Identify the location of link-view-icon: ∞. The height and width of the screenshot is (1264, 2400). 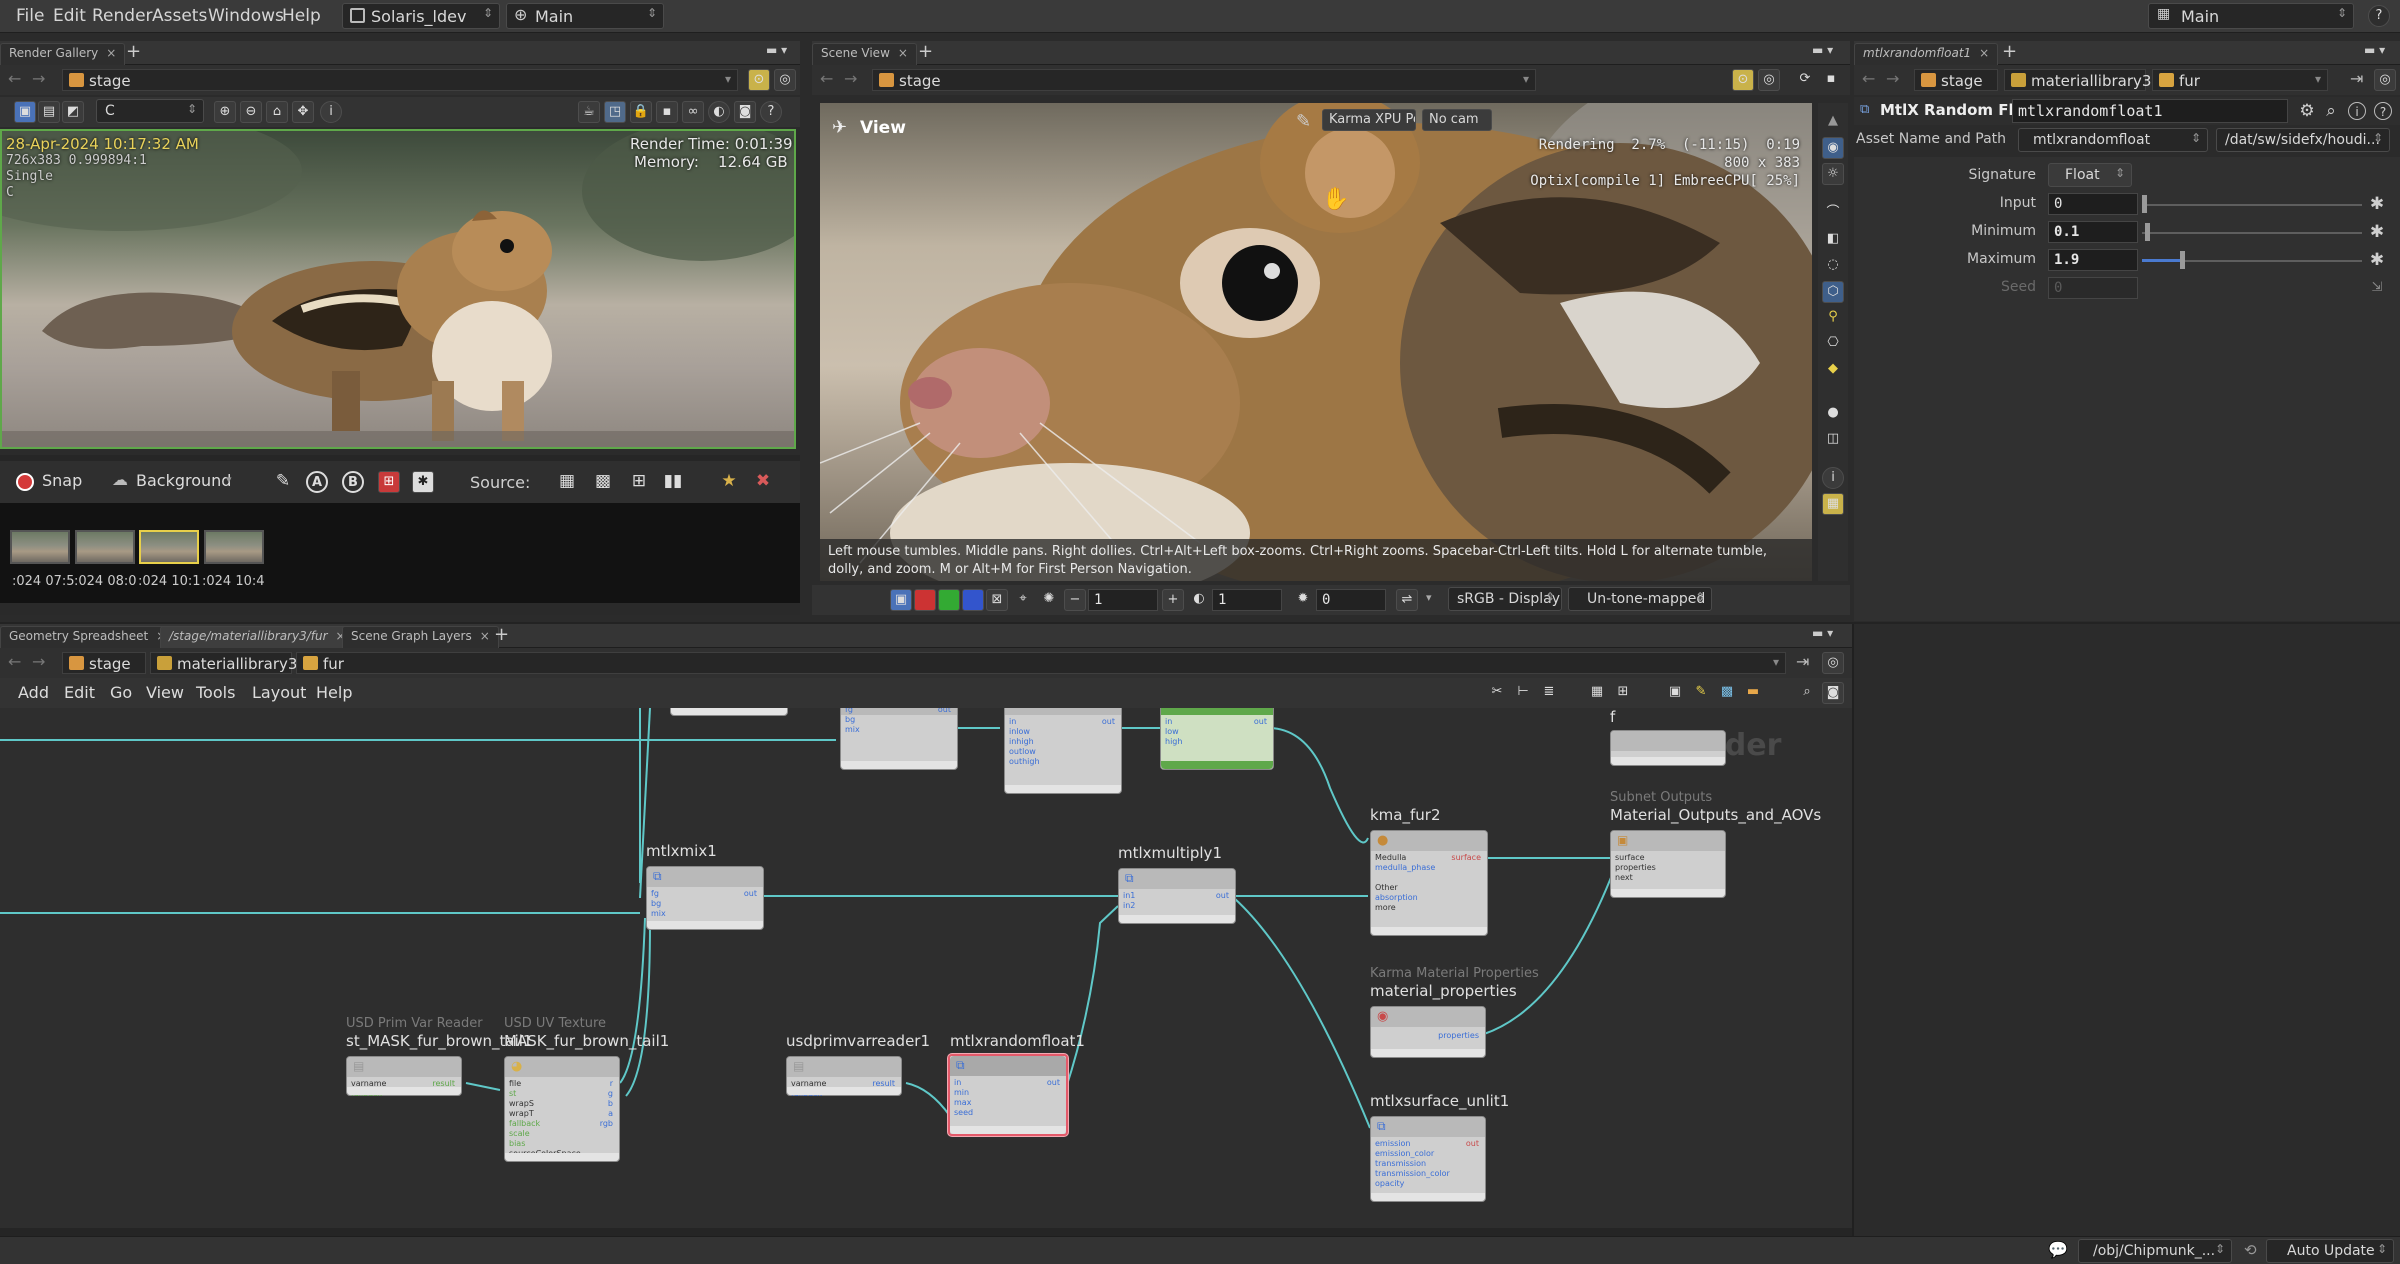
(693, 112).